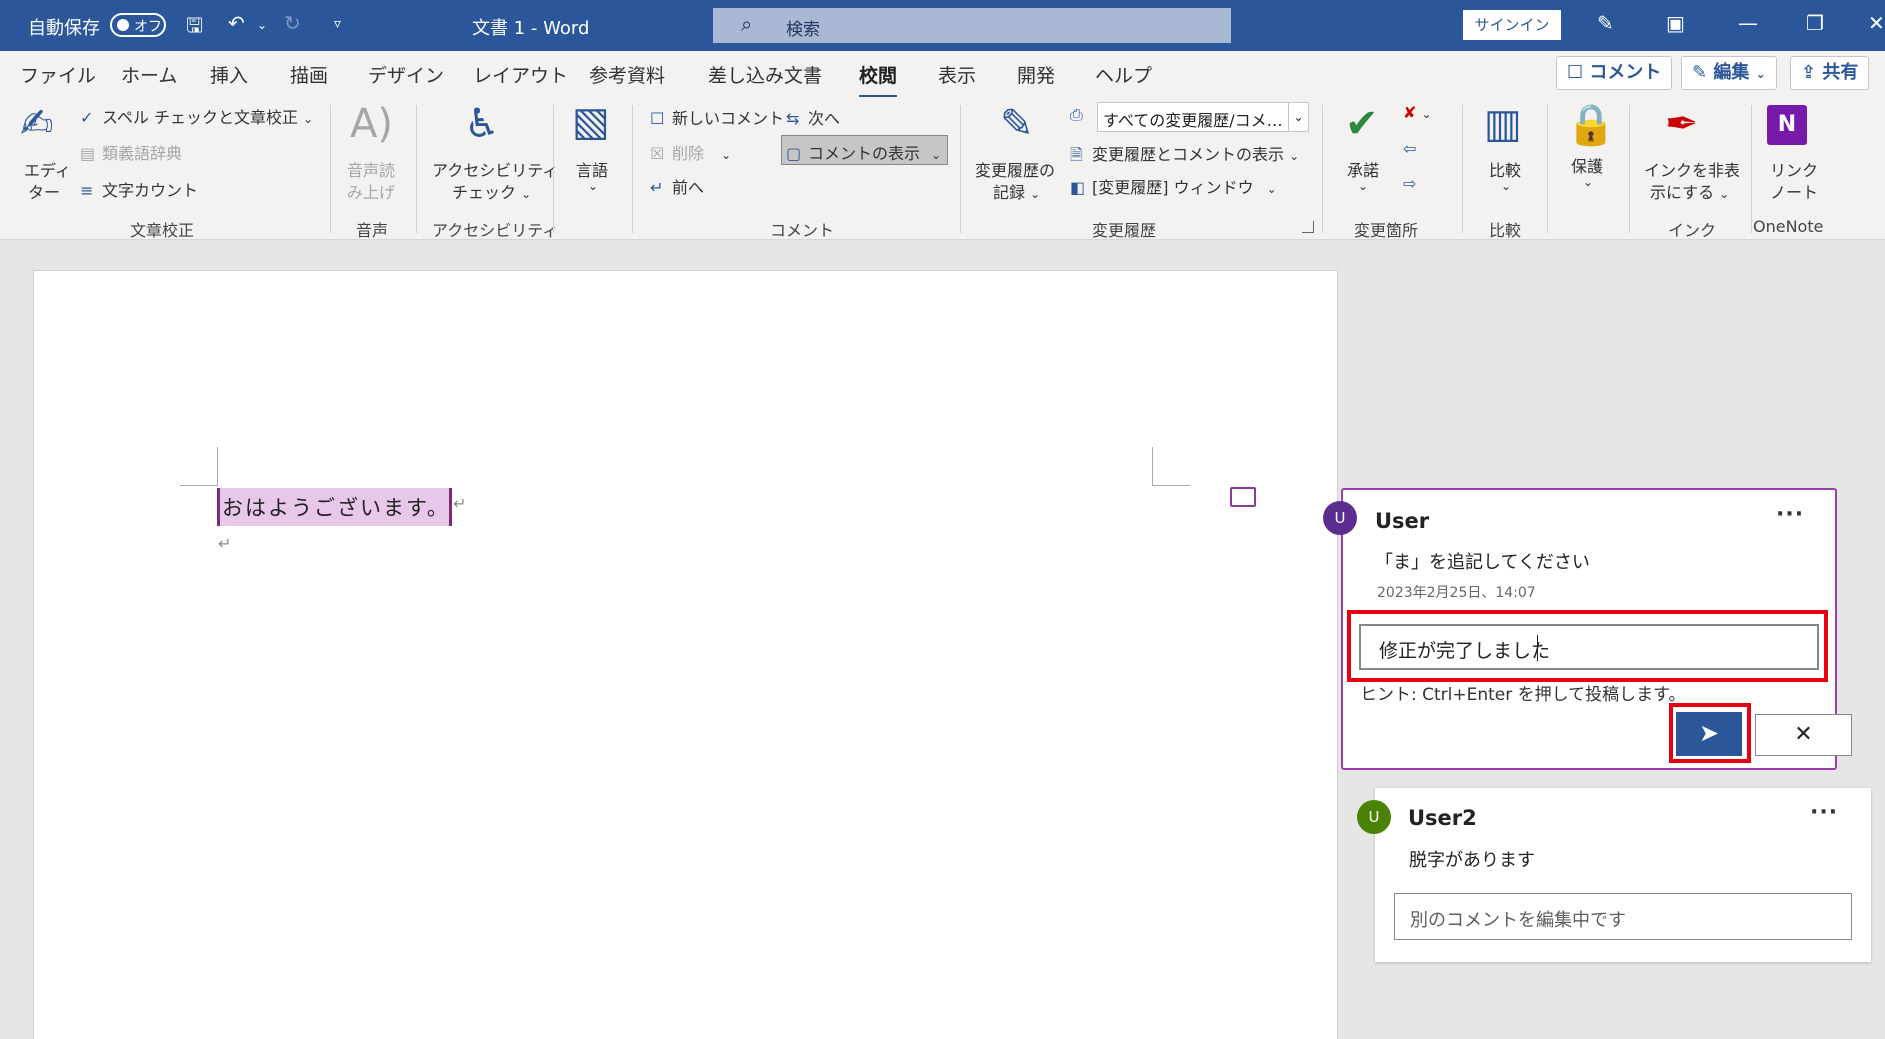  Describe the element at coordinates (1184, 156) in the screenshot. I see `show-markup-button: 🗎 変更履歴とコメントの表示 ⌄` at that location.